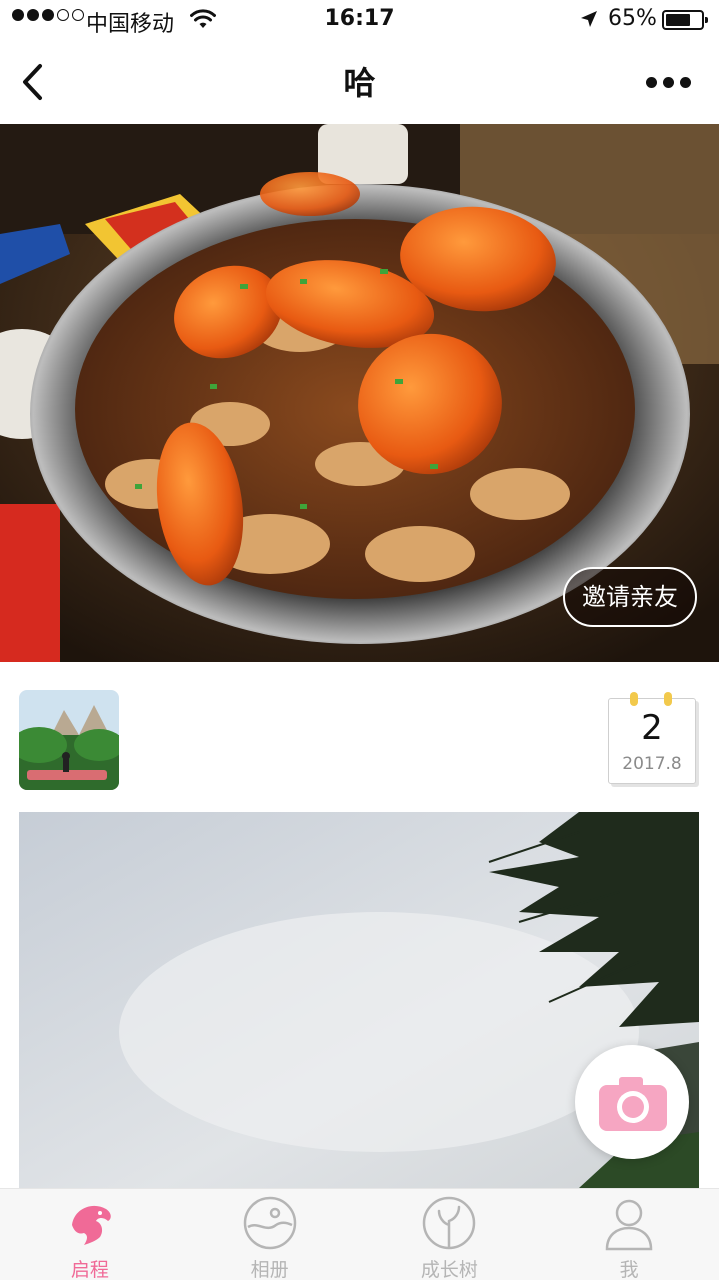  What do you see at coordinates (629, 1225) in the screenshot?
I see `person-icon` at bounding box center [629, 1225].